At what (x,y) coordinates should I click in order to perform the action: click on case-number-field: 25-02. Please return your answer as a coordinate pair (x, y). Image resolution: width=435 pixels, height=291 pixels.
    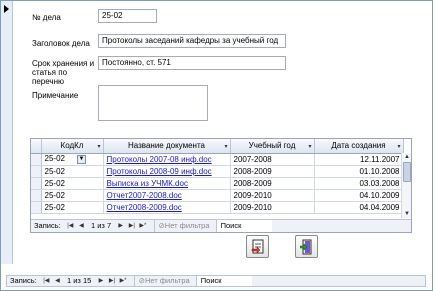
    Looking at the image, I should click on (127, 16).